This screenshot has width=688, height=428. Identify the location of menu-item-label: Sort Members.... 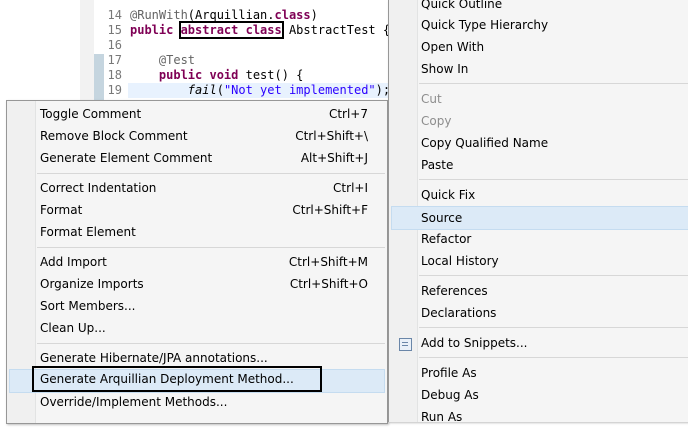
(88, 306).